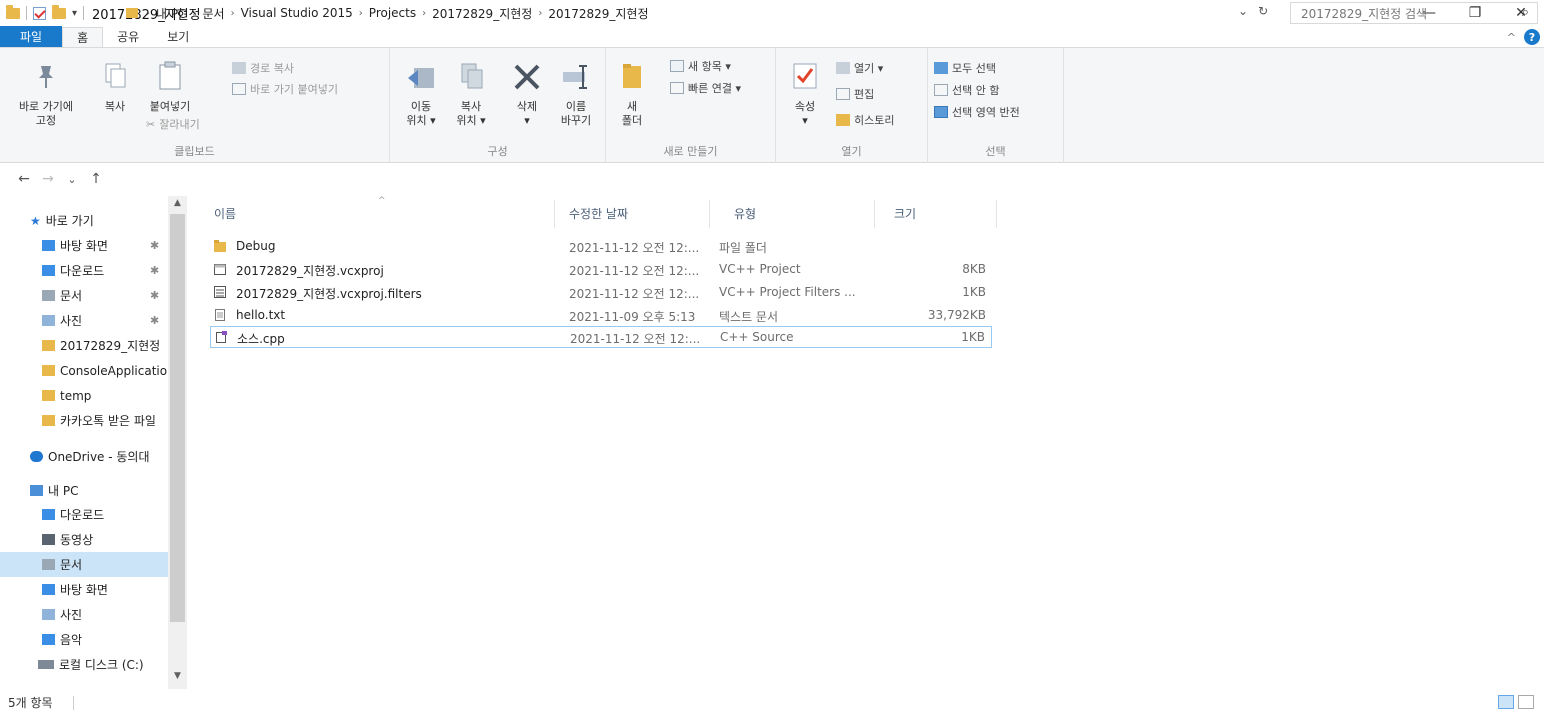 The height and width of the screenshot is (715, 1544). Describe the element at coordinates (48, 179) in the screenshot. I see `forward-button: →` at that location.